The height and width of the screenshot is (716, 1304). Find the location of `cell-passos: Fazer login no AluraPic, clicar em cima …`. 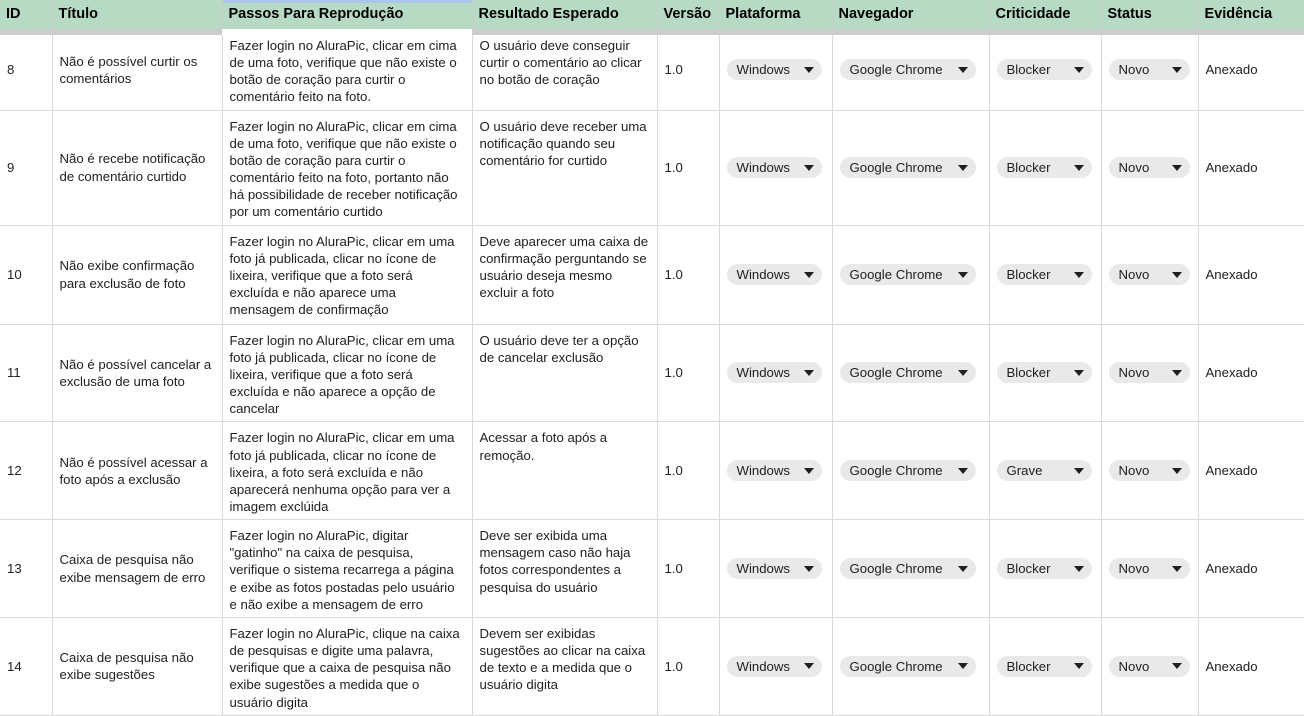

cell-passos: Fazer login no AluraPic, clicar em cima … is located at coordinates (347, 70).